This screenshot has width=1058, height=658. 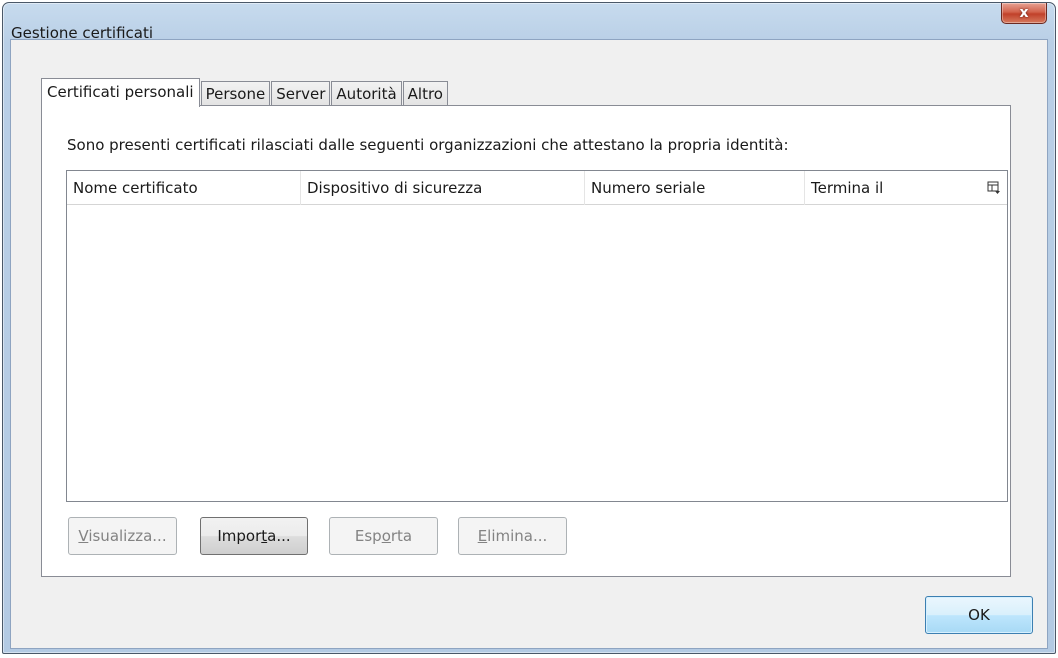 What do you see at coordinates (994, 188) in the screenshot?
I see `column-picker-icon` at bounding box center [994, 188].